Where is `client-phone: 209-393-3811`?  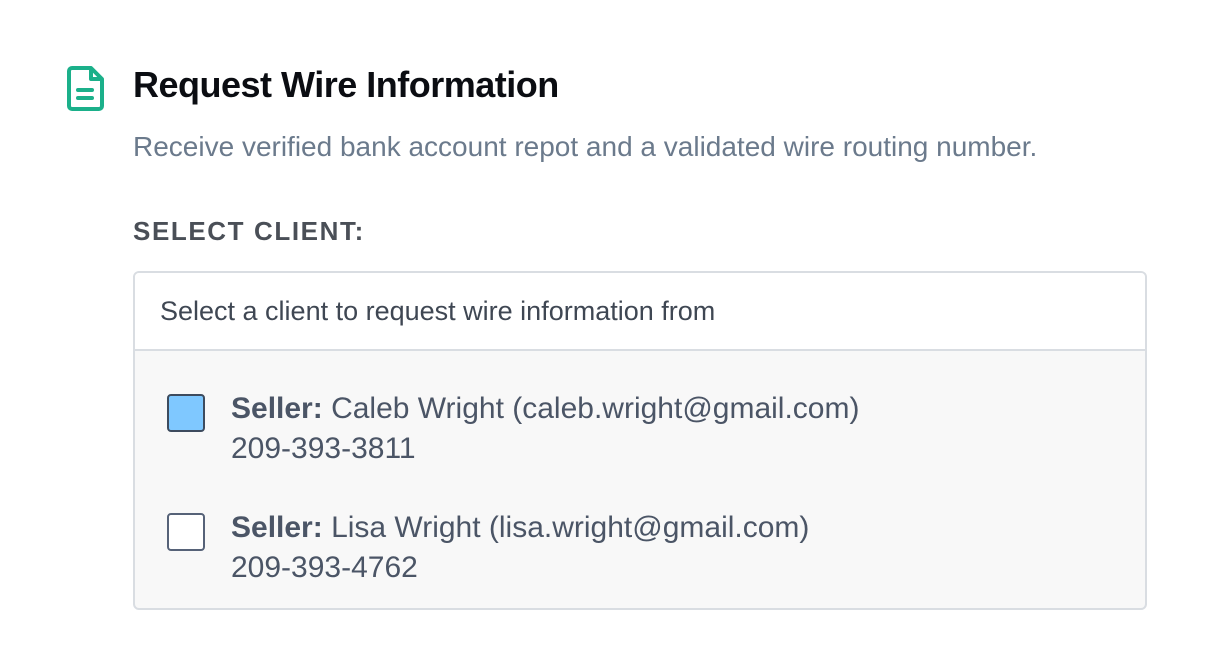 client-phone: 209-393-3811 is located at coordinates (323, 448).